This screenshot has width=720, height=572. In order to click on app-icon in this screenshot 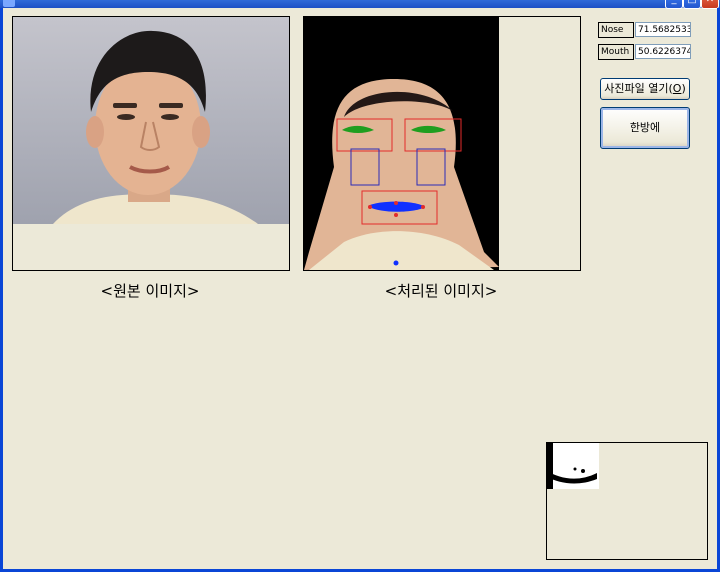, I will do `click(9, 3)`.